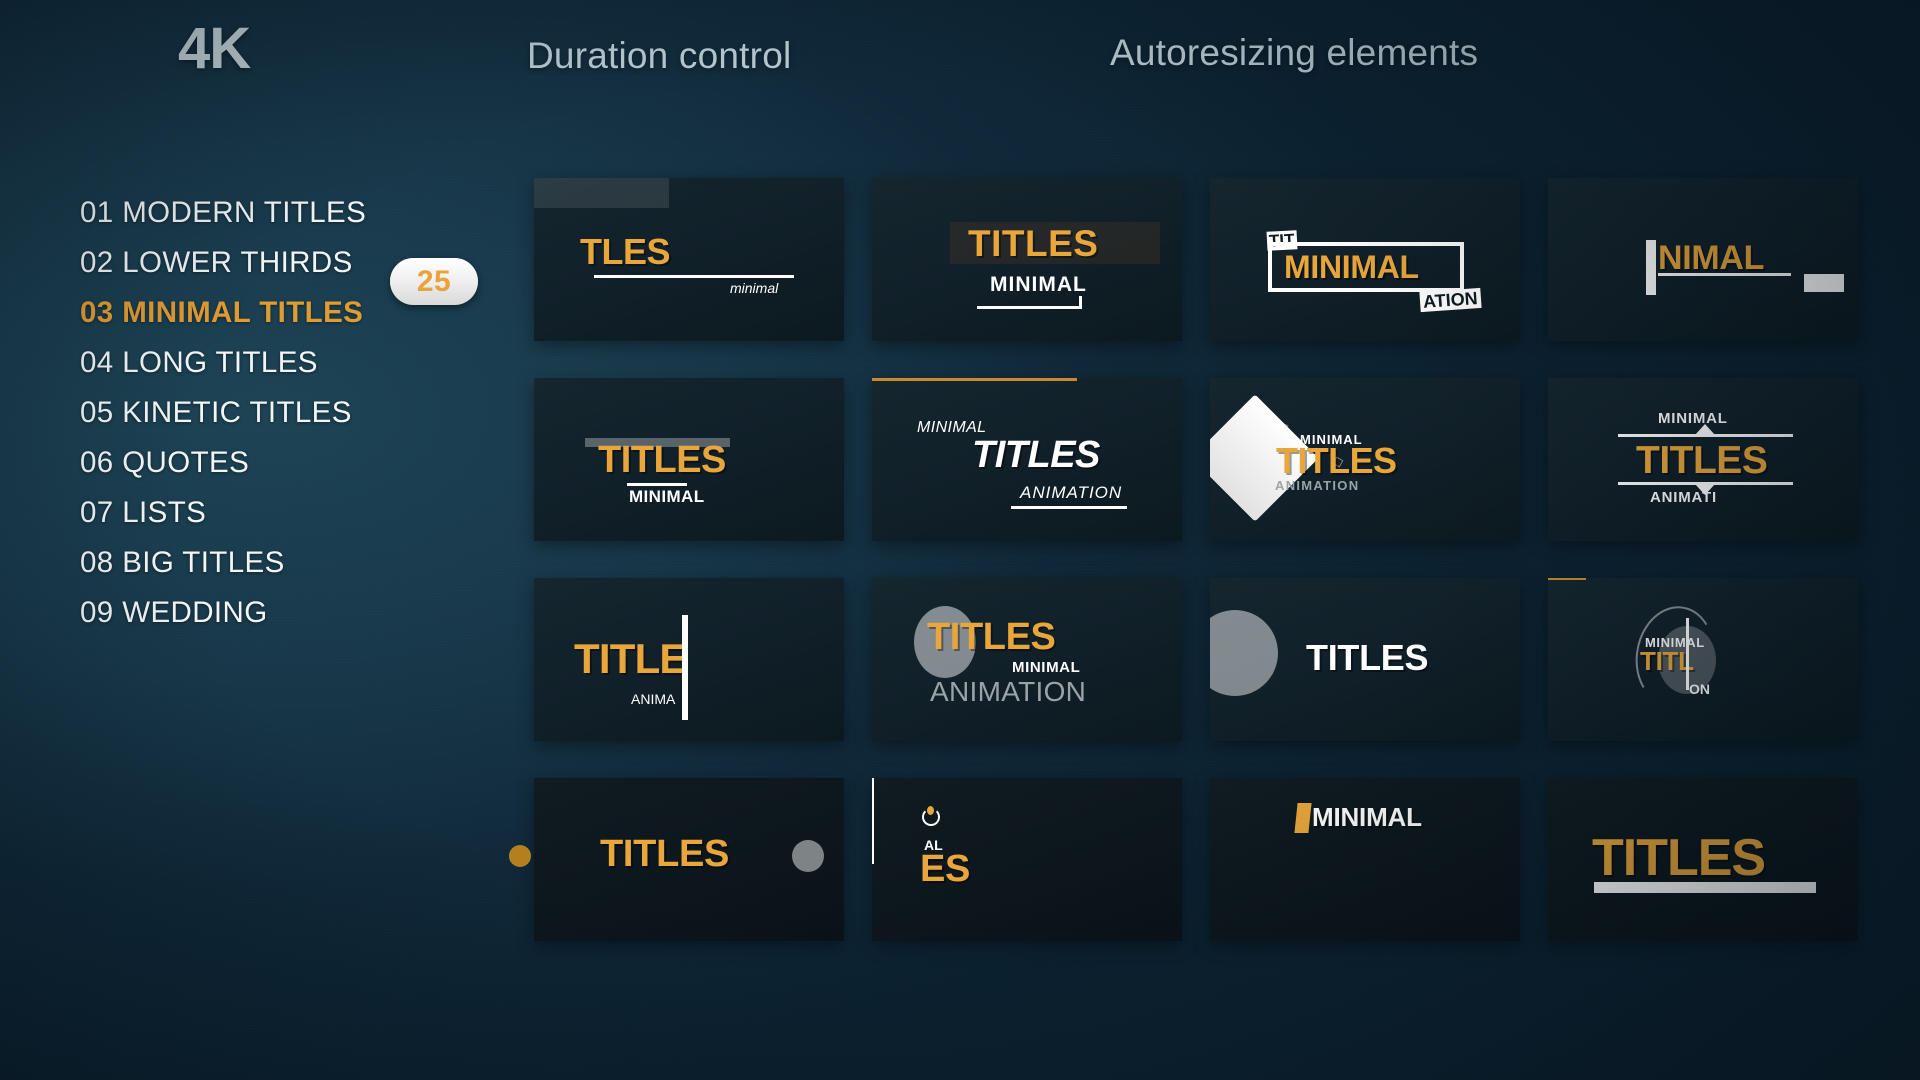 The width and height of the screenshot is (1920, 1080). I want to click on tile-4-underline, so click(1724, 274).